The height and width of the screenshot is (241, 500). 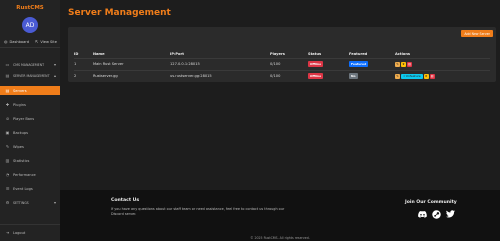 I want to click on sidebar-item-label: Statistics, so click(x=21, y=160).